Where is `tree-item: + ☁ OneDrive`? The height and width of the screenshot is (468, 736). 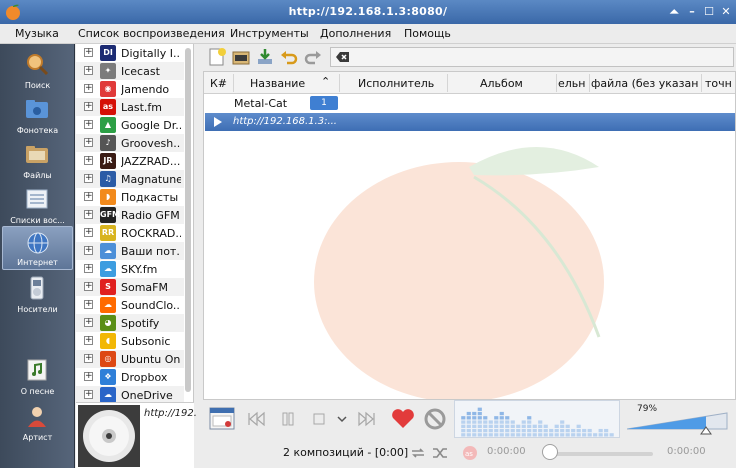 tree-item: + ☁ OneDrive is located at coordinates (130, 394).